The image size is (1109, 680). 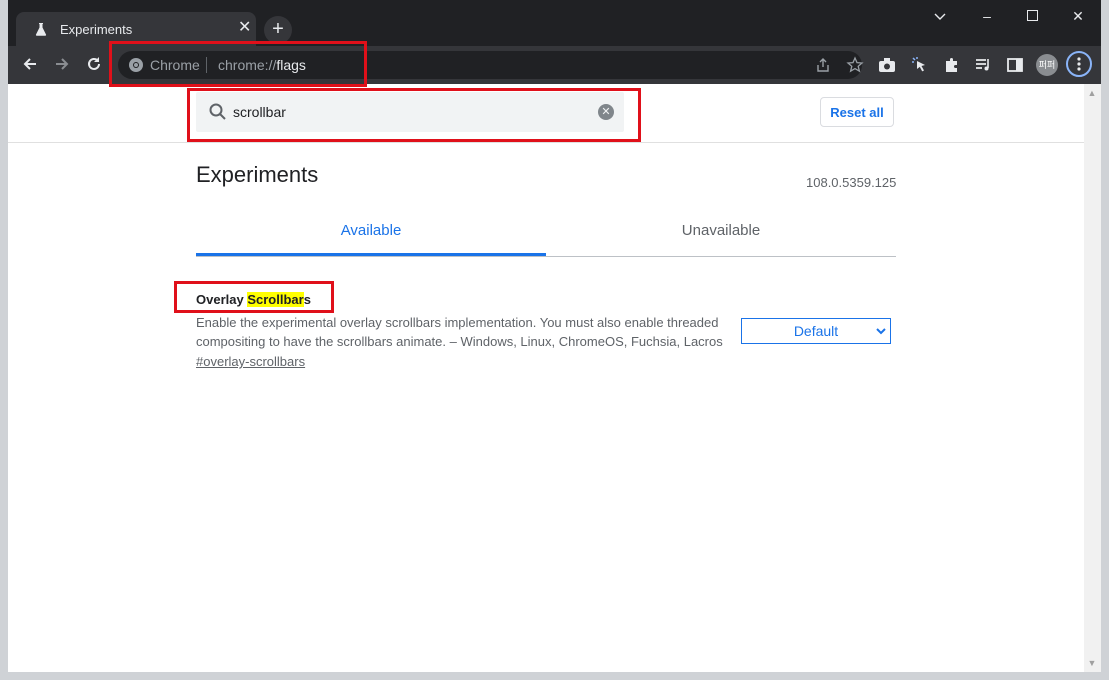 I want to click on scroll-up-arrow-icon: ▲, so click(x=1092, y=93).